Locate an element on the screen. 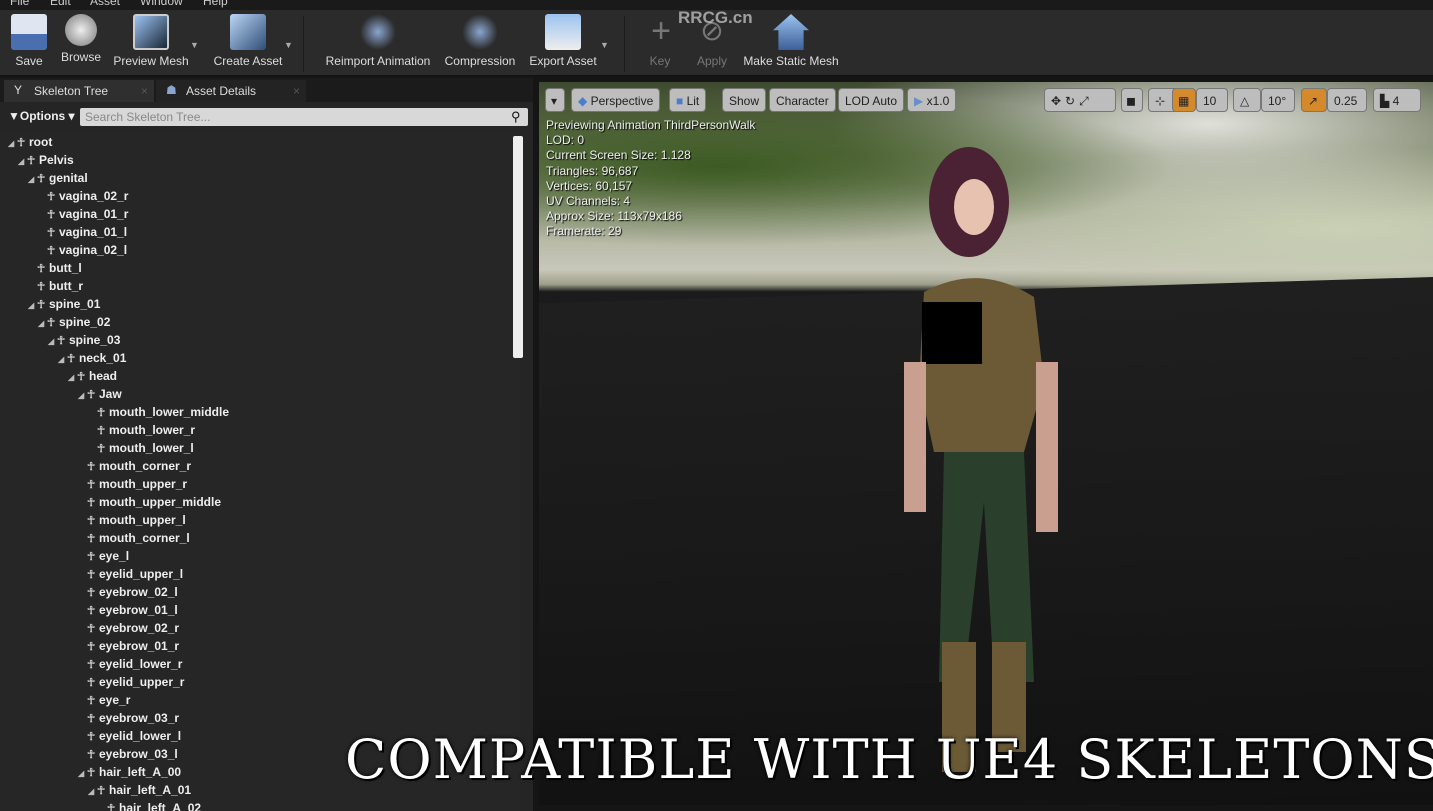 This screenshot has width=1433, height=811. grid-snap-icon: ▦ is located at coordinates (1184, 100).